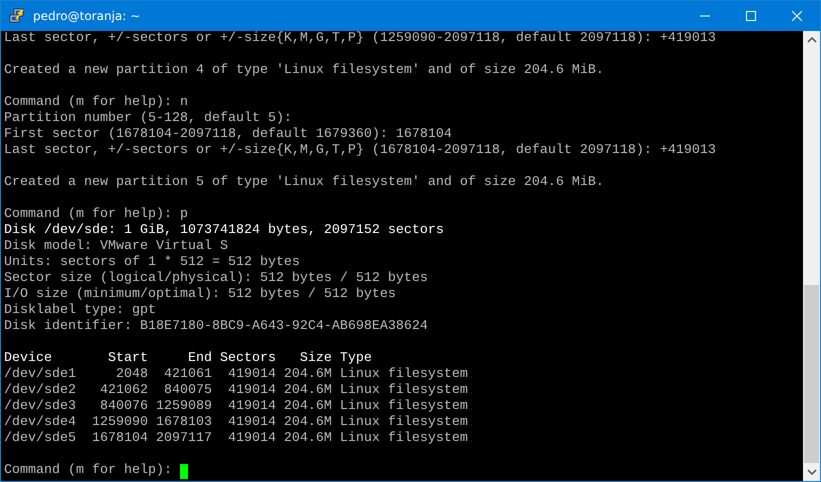 The image size is (821, 482). What do you see at coordinates (236, 423) in the screenshot?
I see `terminal-line: /dev/sde4 1259090 1678103 419014 204.6M Linux filesystem` at bounding box center [236, 423].